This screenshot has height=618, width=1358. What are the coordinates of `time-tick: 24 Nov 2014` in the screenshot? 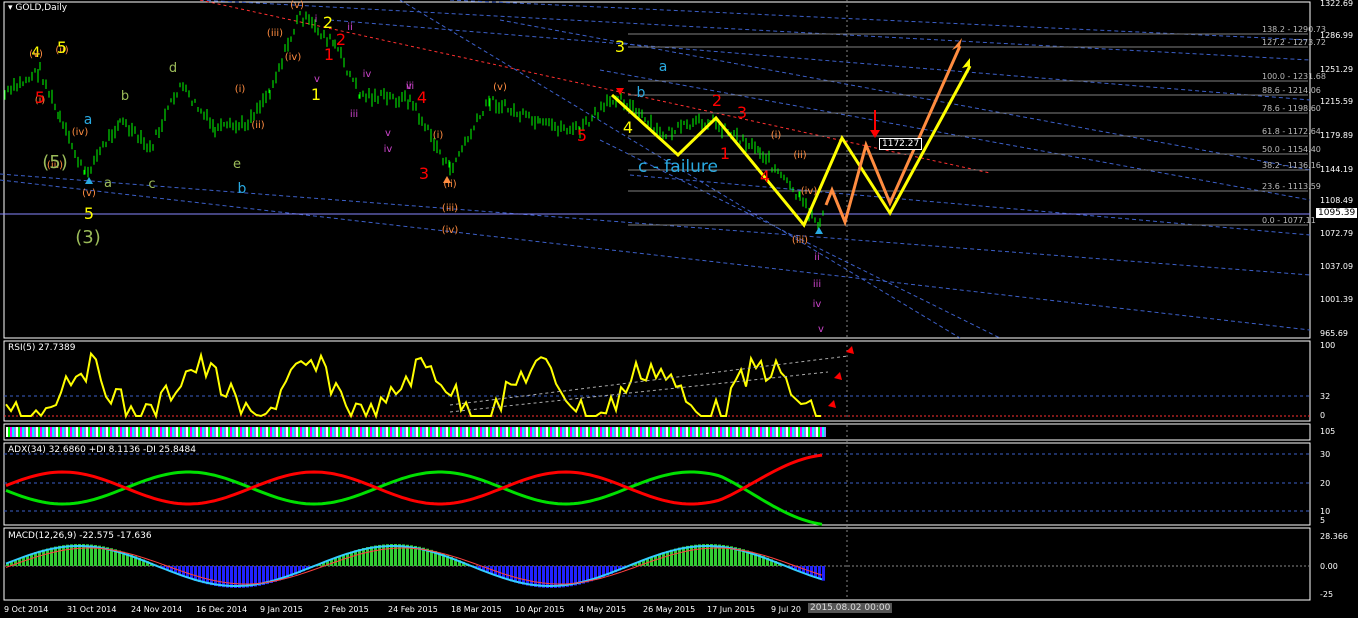 It's located at (156, 609).